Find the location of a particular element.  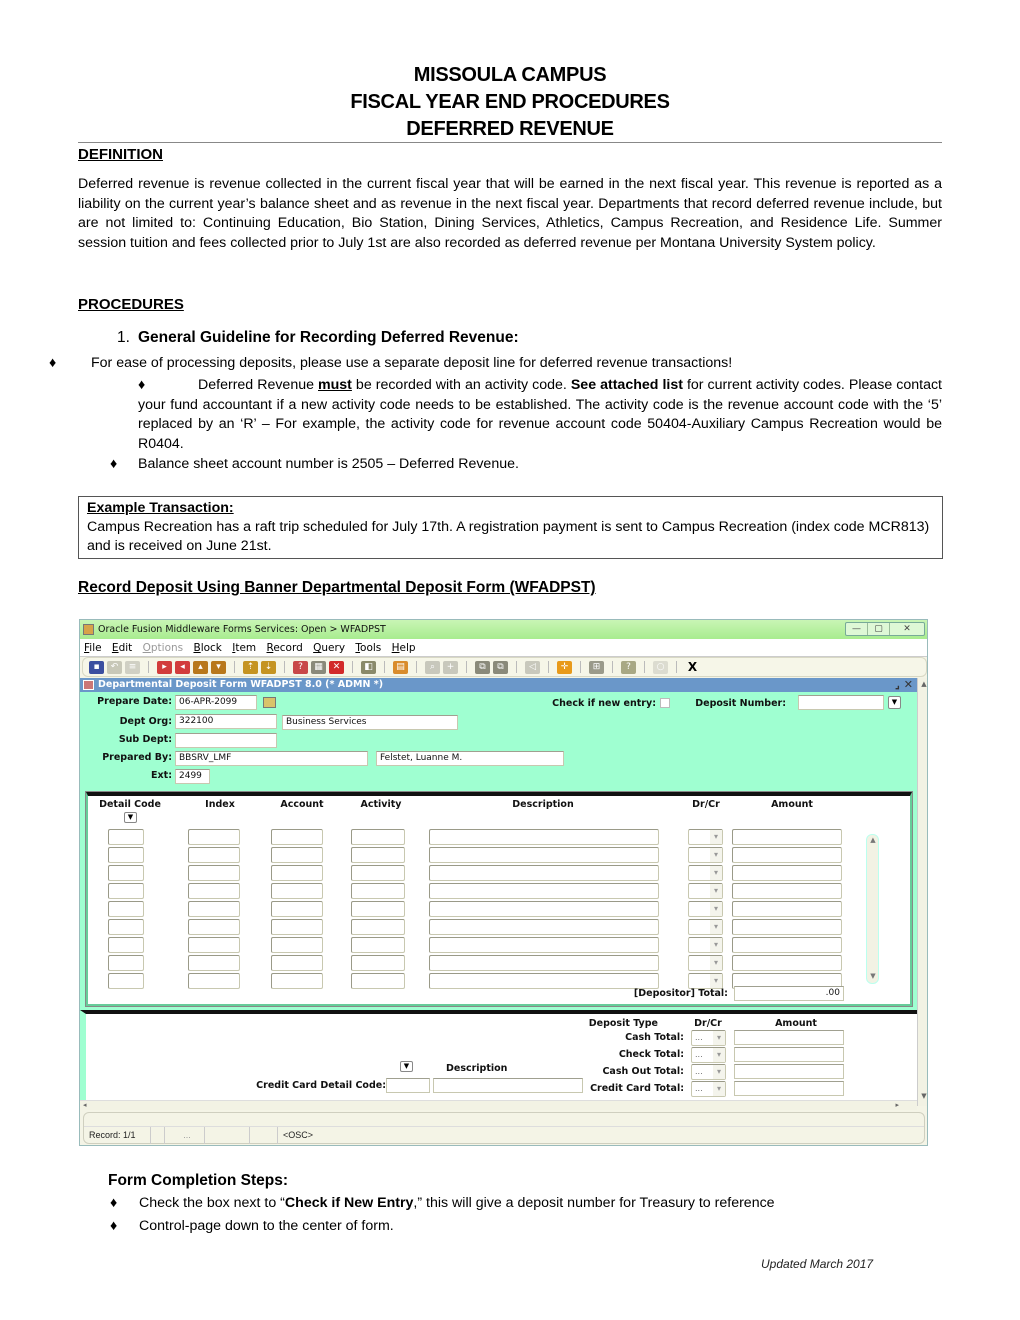

insert-record-icon: ? is located at coordinates (300, 667).